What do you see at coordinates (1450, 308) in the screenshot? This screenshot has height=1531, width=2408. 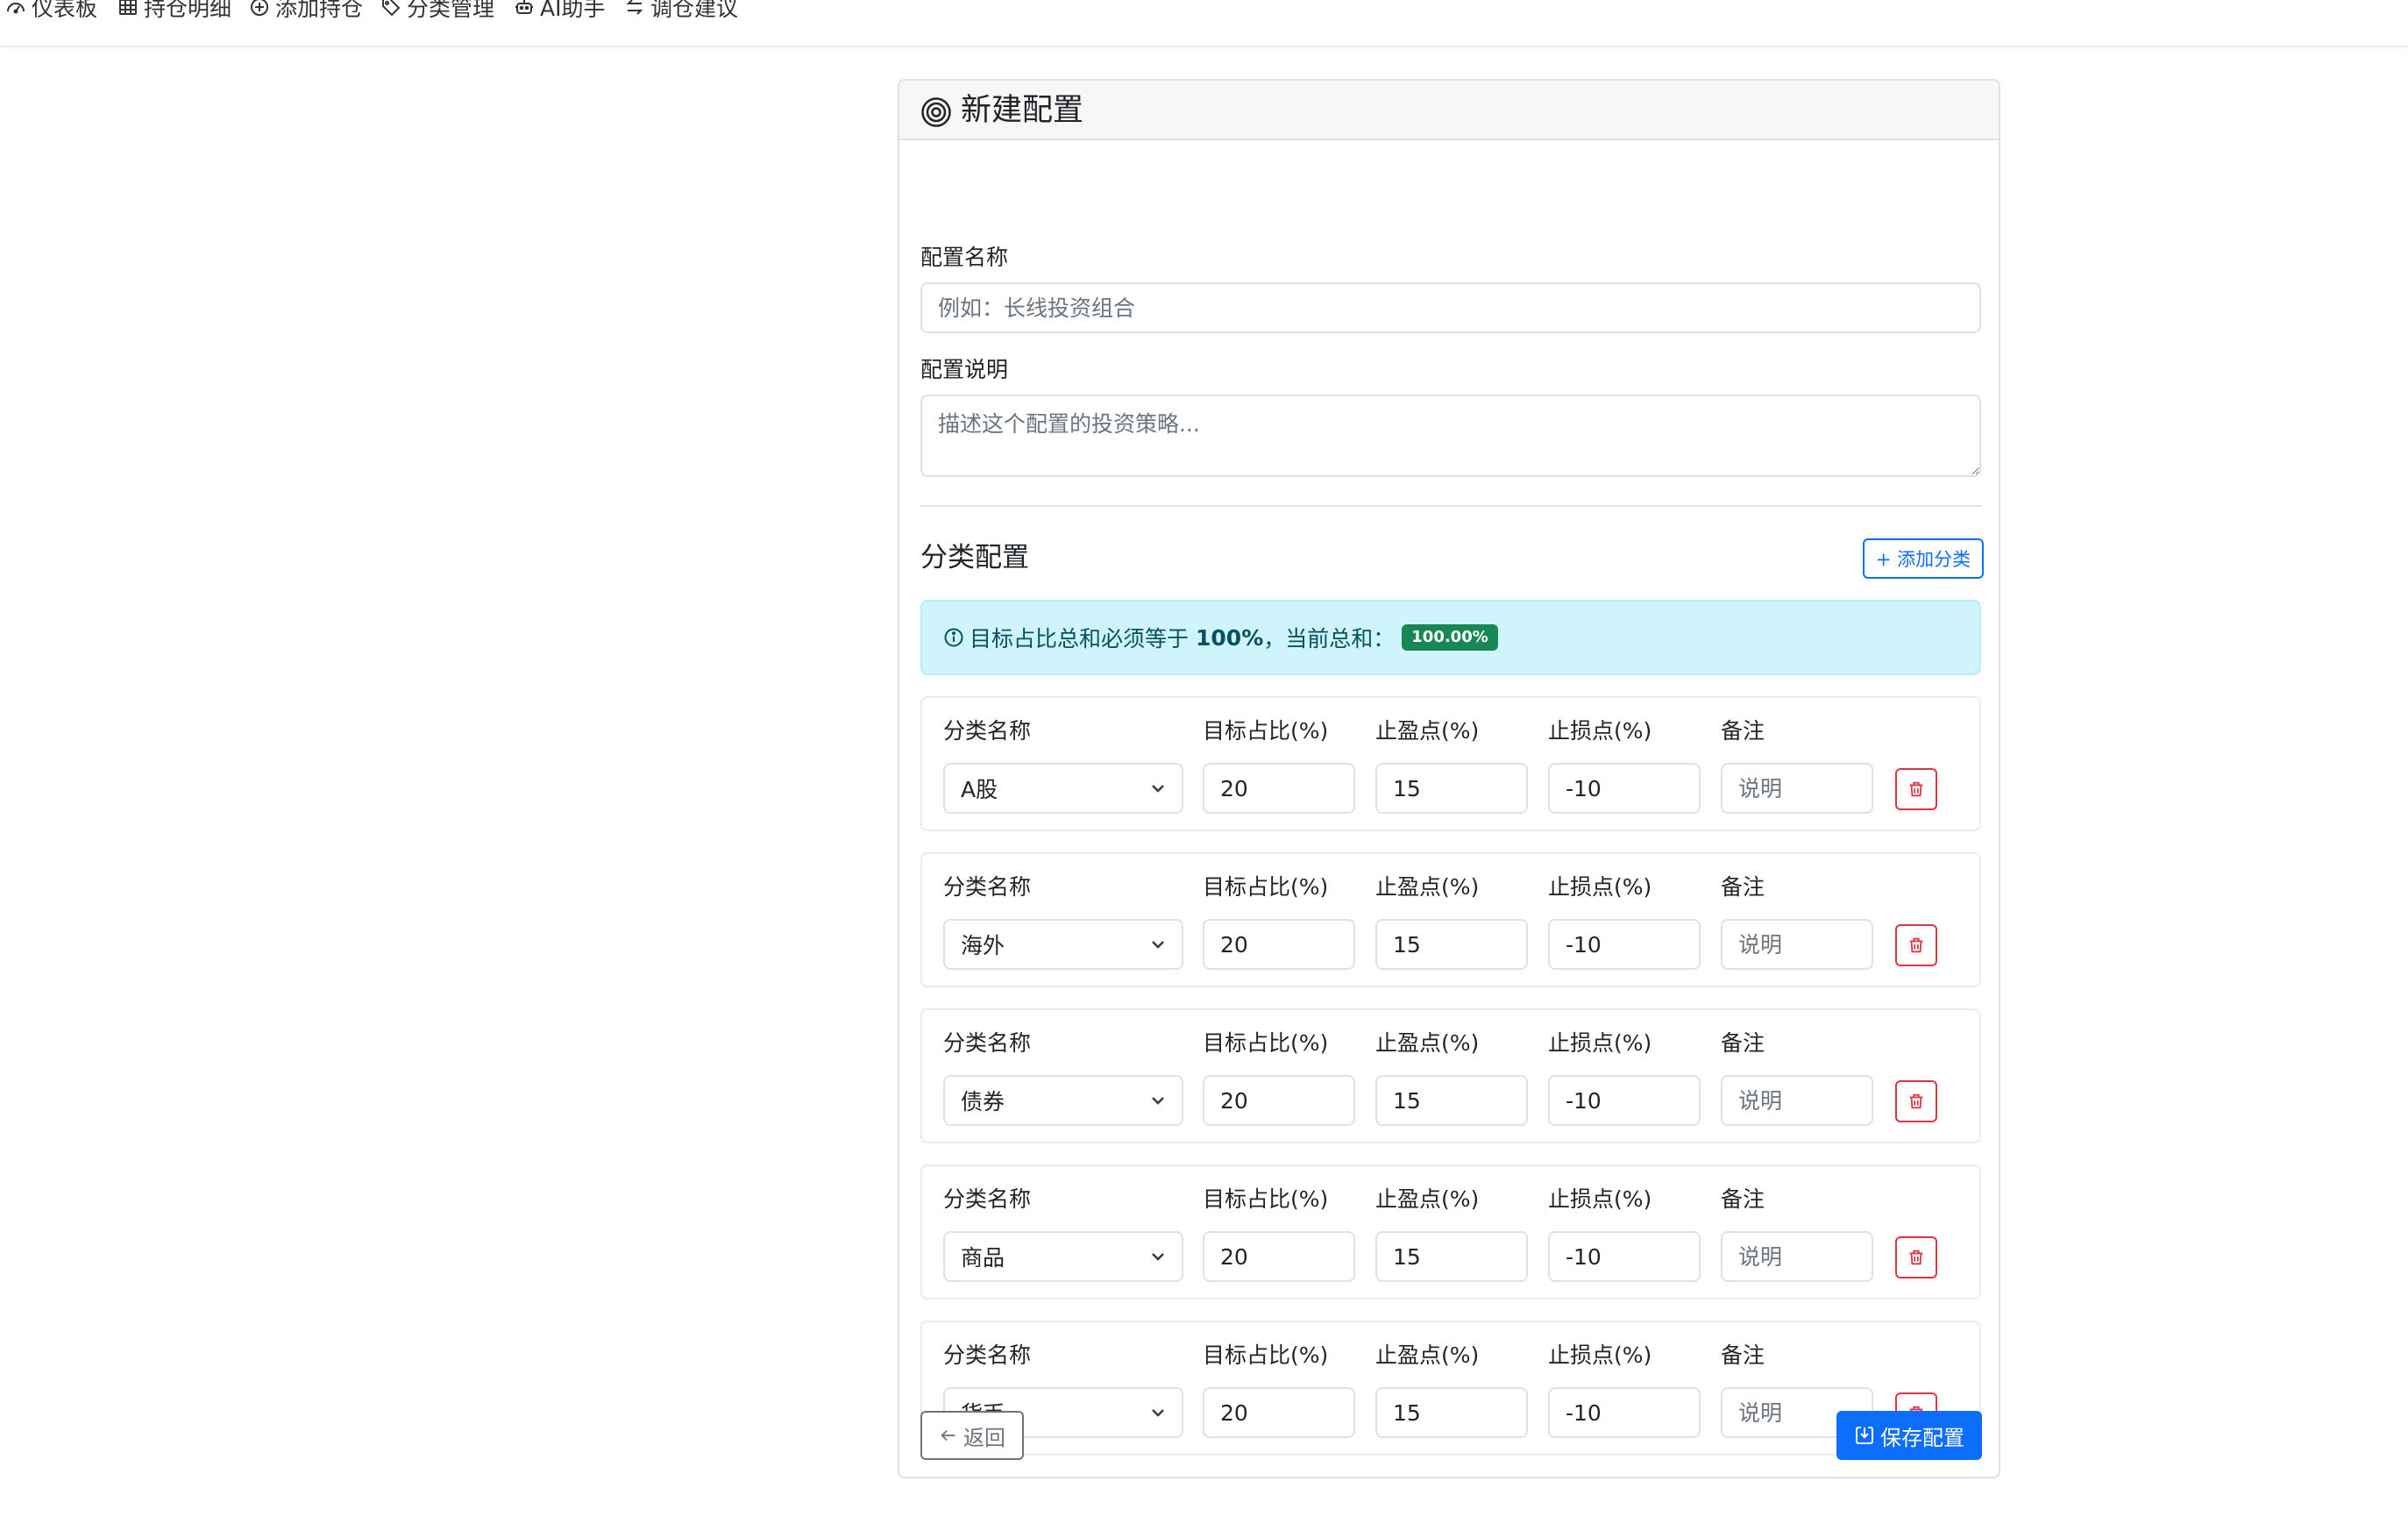 I see `config-name-input` at bounding box center [1450, 308].